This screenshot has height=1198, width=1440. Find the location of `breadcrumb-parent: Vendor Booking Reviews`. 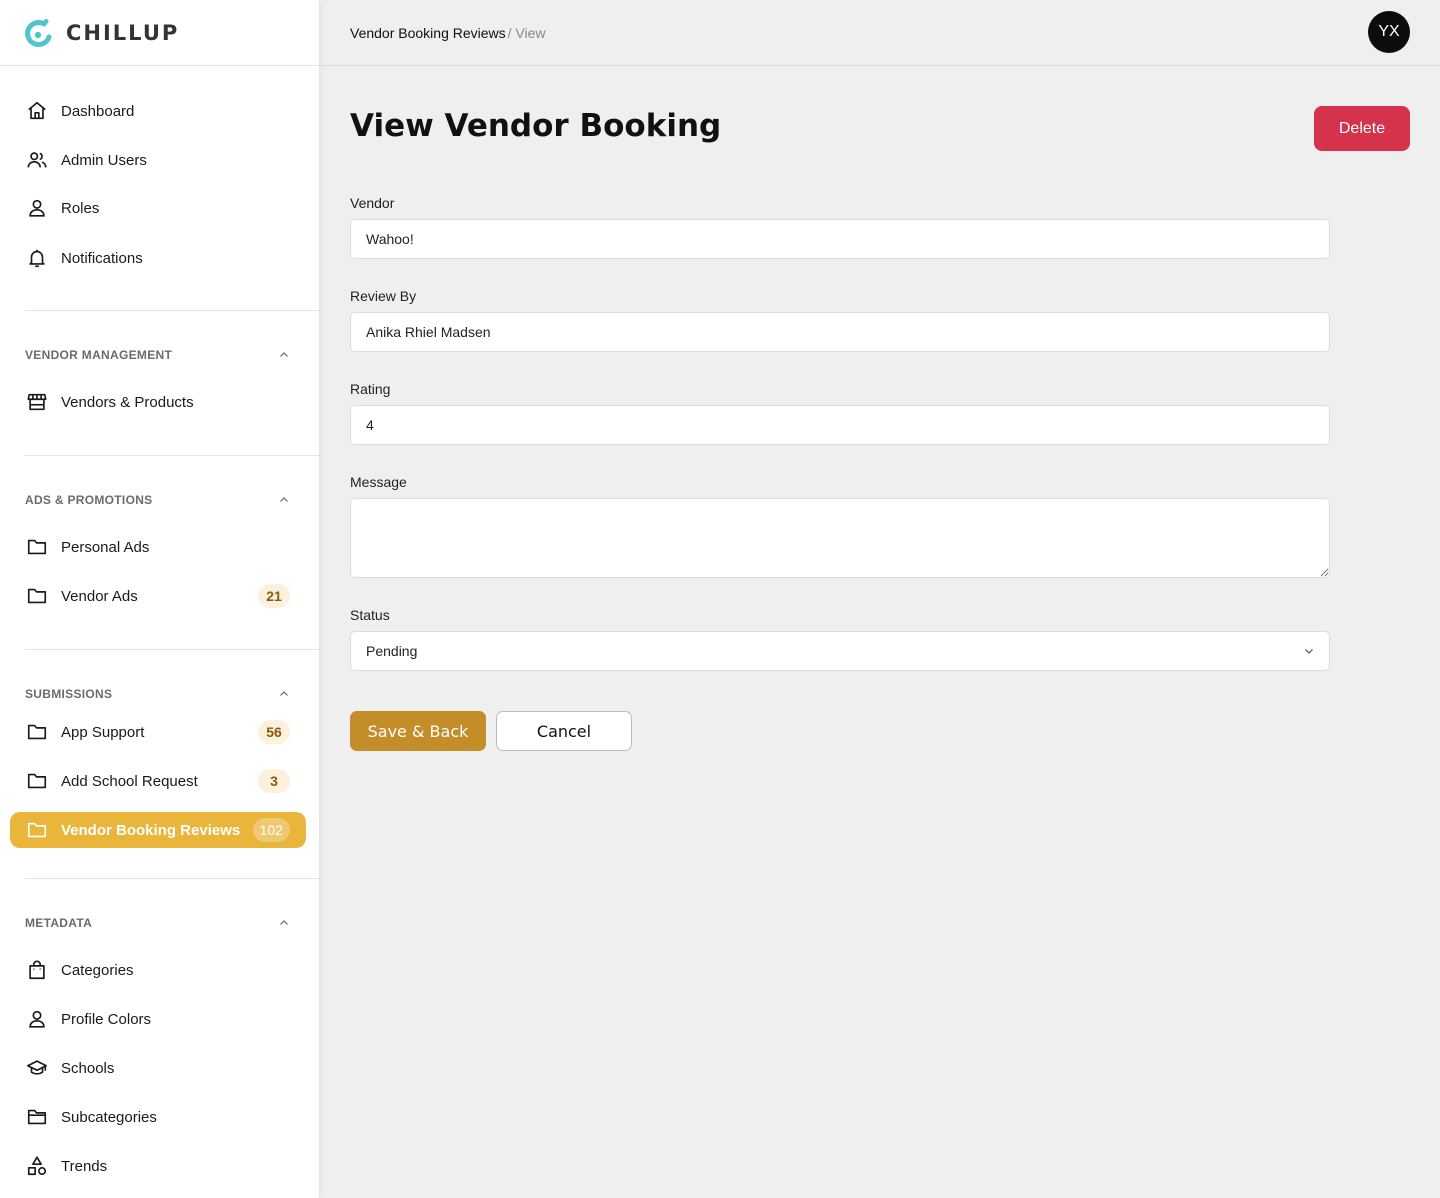

breadcrumb-parent: Vendor Booking Reviews is located at coordinates (428, 33).